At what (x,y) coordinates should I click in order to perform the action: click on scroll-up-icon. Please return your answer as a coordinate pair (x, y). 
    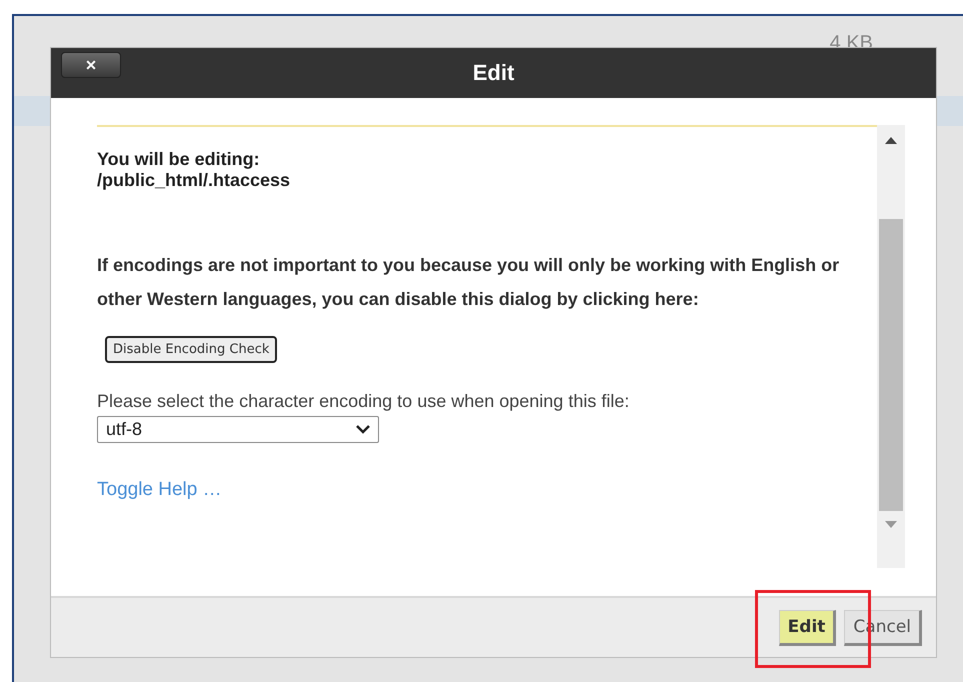
    Looking at the image, I should click on (891, 140).